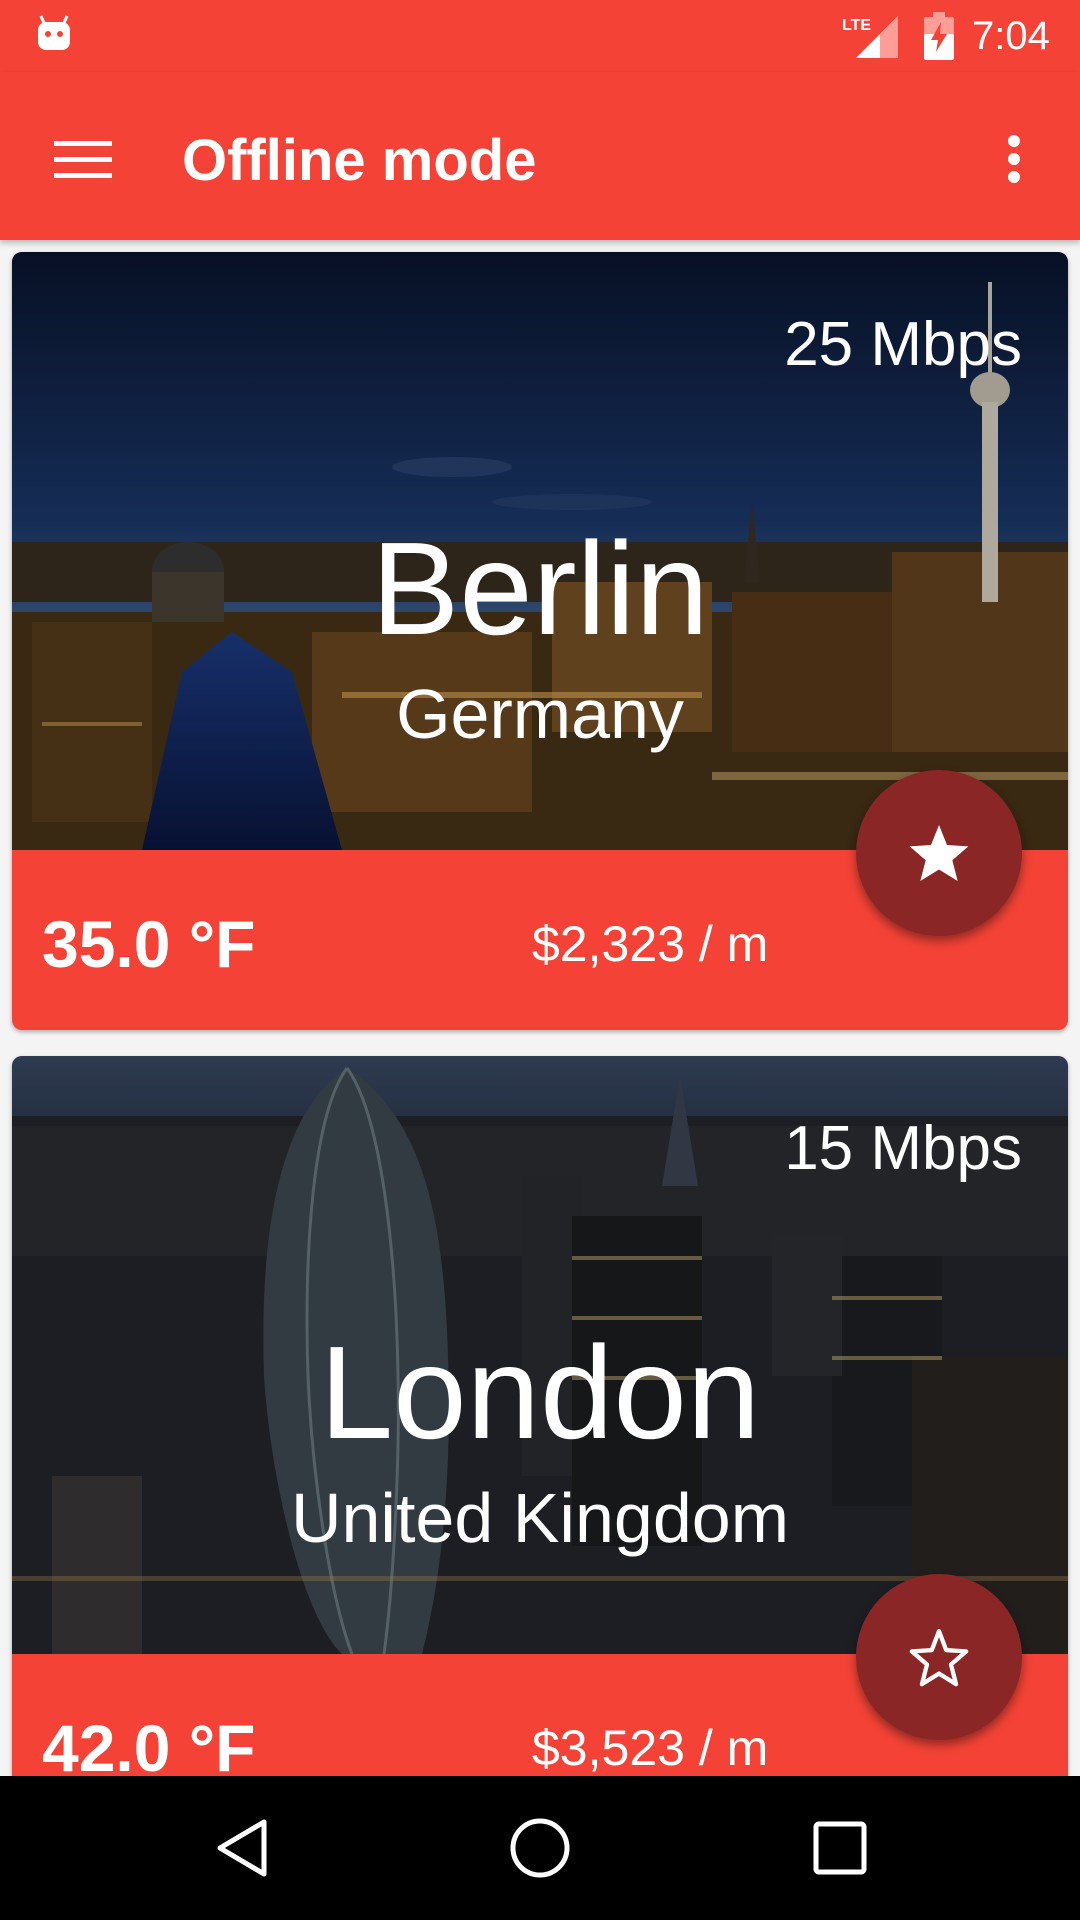 This screenshot has width=1080, height=1920. I want to click on app-bar: Offline mode, so click(540, 156).